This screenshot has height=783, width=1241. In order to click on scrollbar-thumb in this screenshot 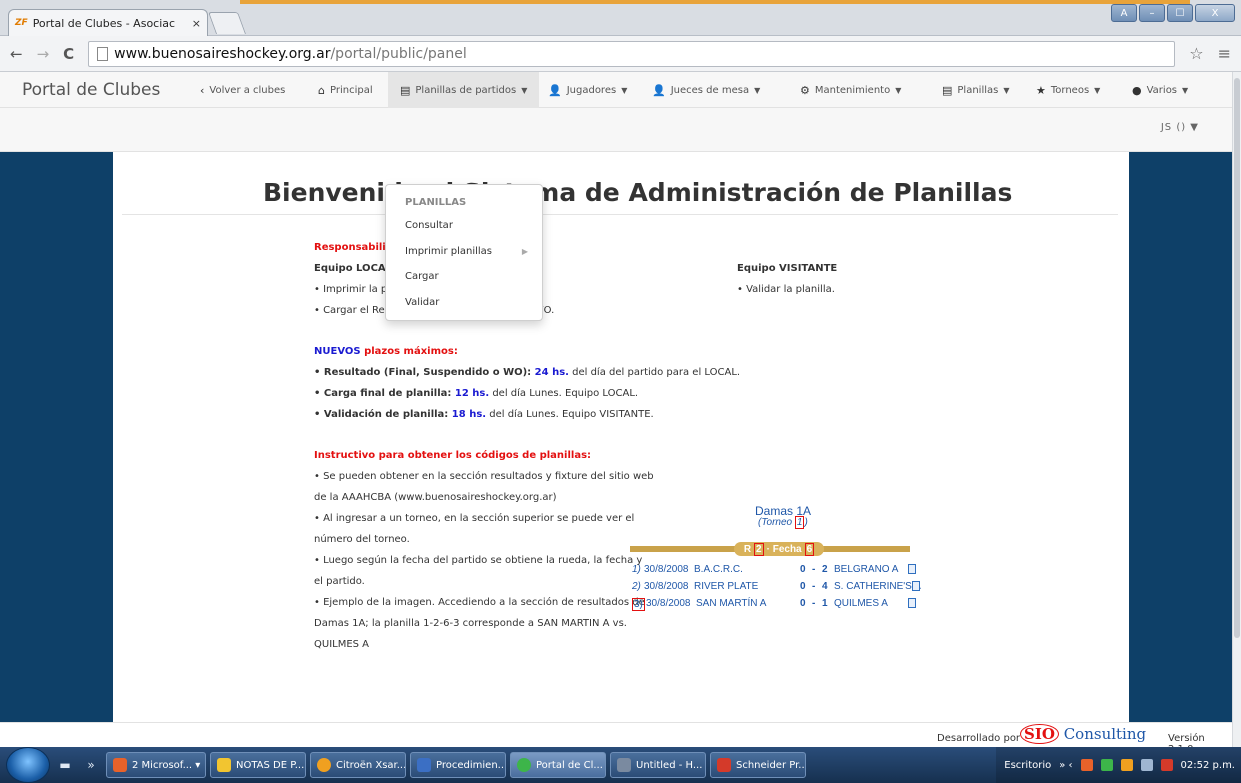, I will do `click(1237, 358)`.